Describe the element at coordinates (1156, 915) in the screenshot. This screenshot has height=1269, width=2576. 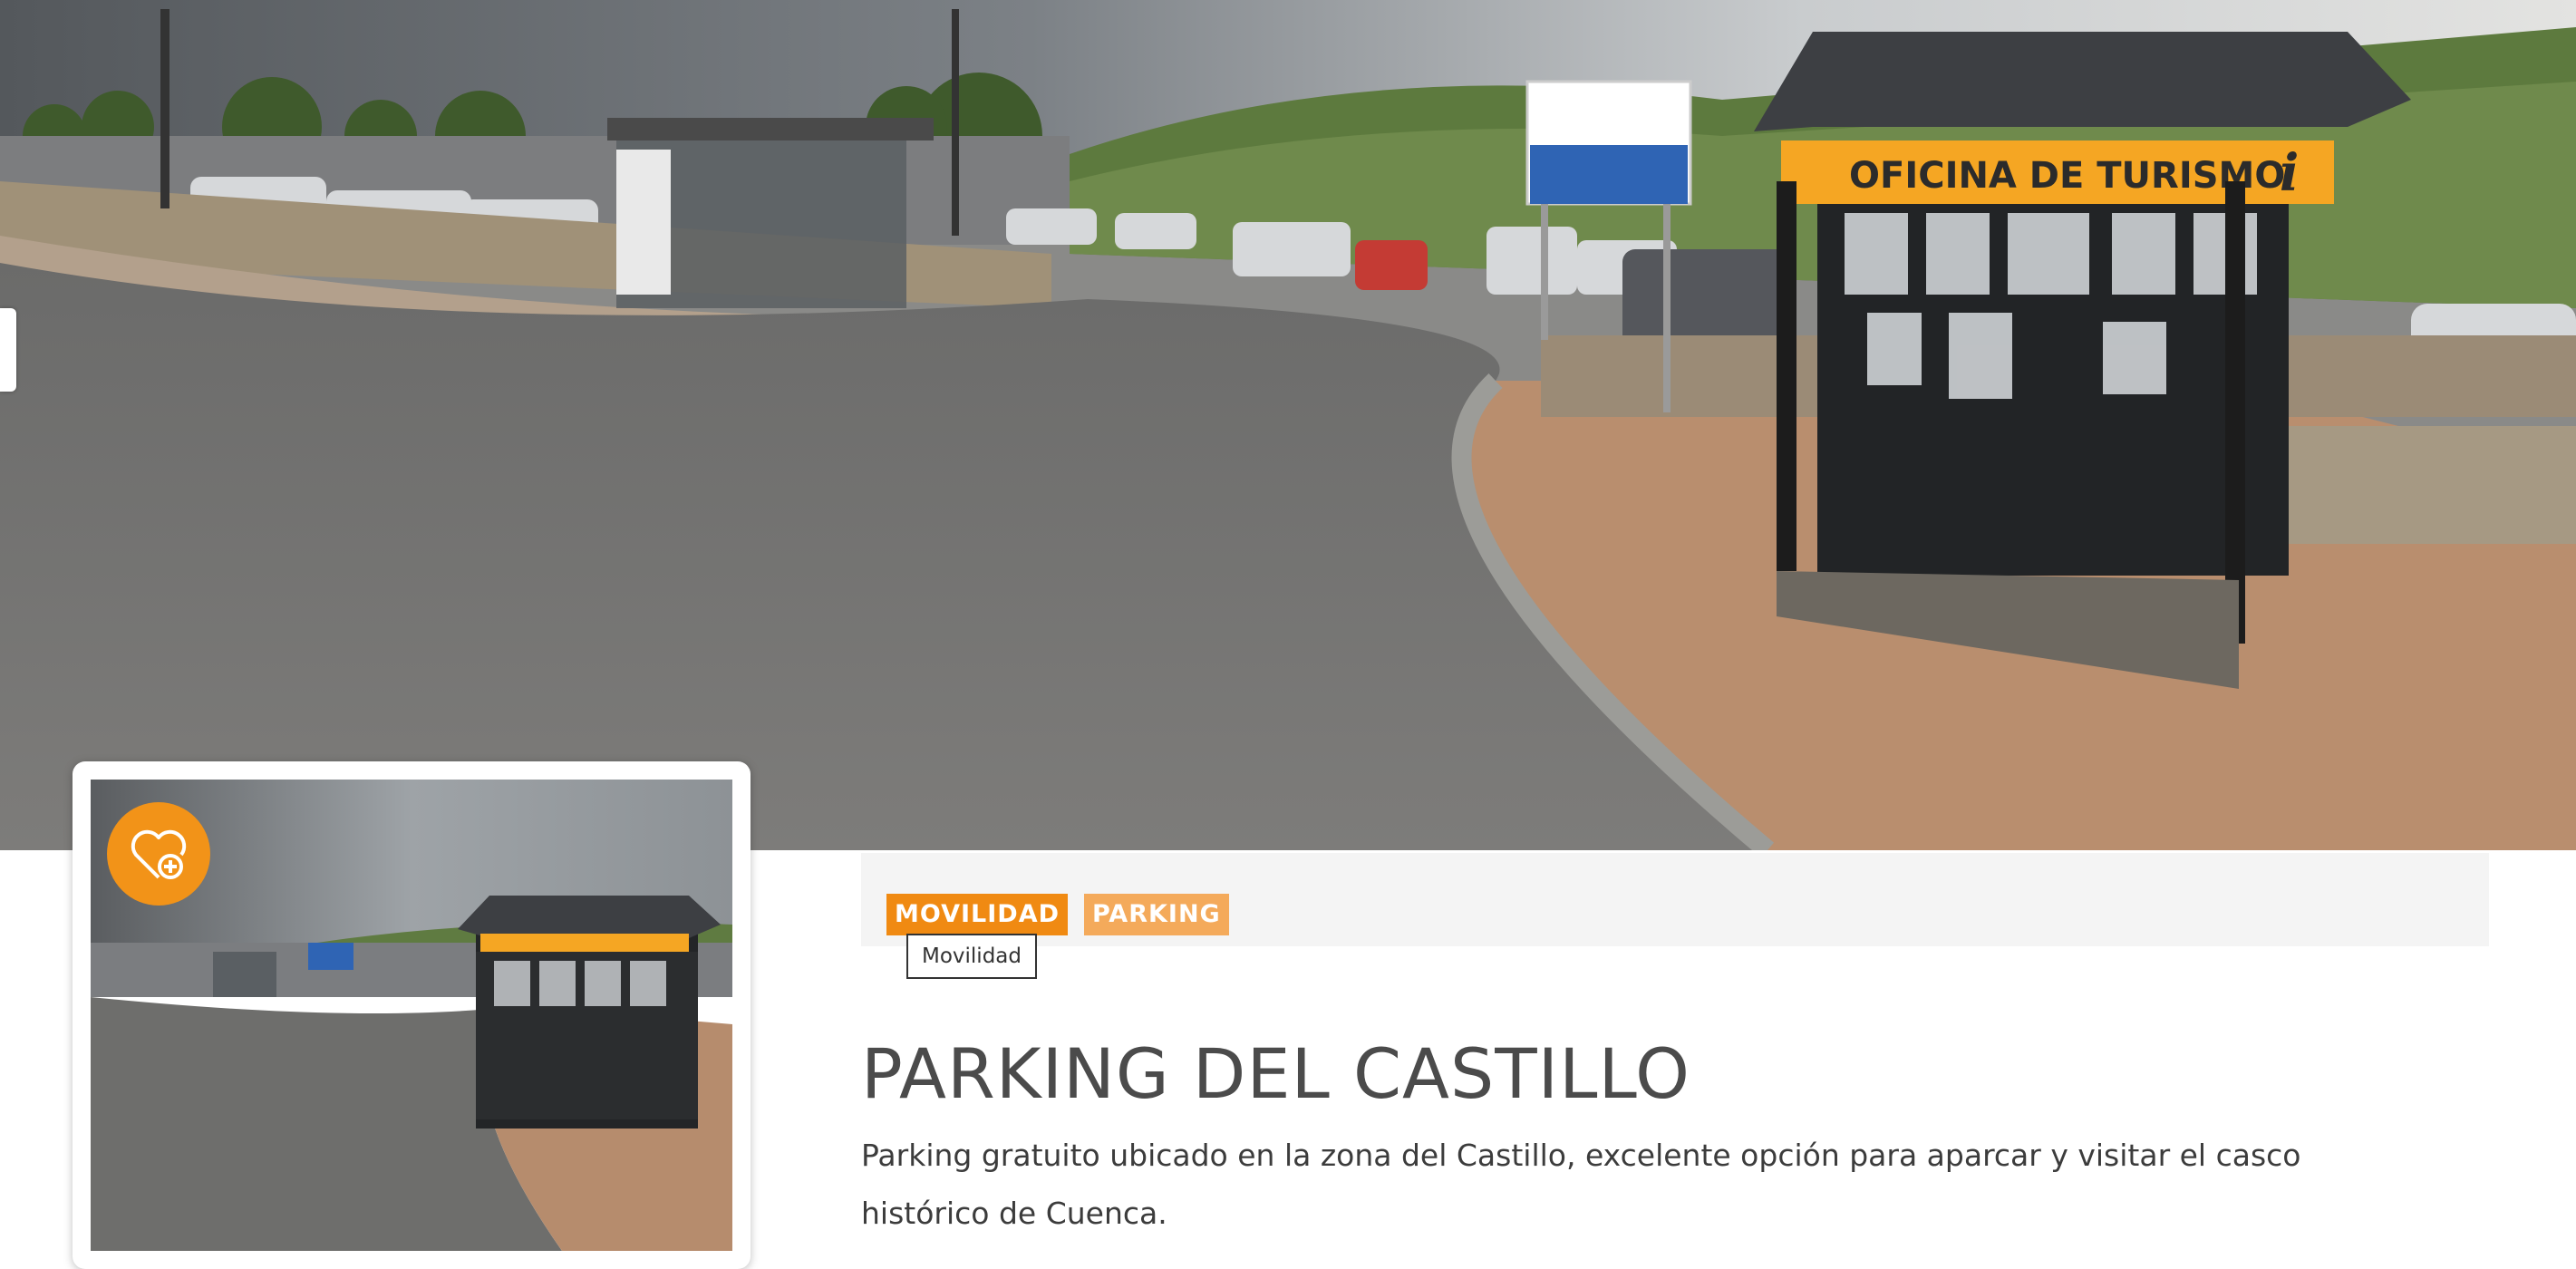
I see `tag-parking: PARKING` at that location.